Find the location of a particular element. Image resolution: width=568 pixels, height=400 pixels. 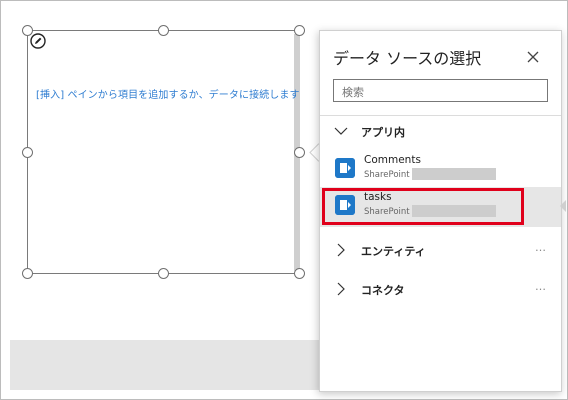

panel-title: データ ソースの選択 is located at coordinates (407, 58).